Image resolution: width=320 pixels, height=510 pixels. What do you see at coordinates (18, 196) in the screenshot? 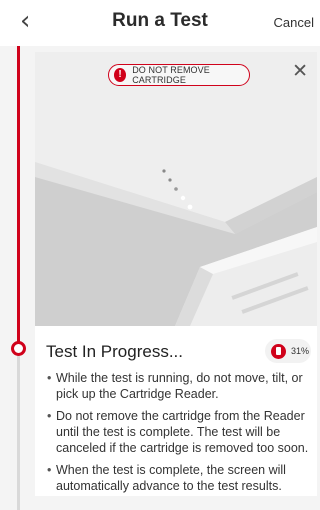
I see `progress-rail-active` at bounding box center [18, 196].